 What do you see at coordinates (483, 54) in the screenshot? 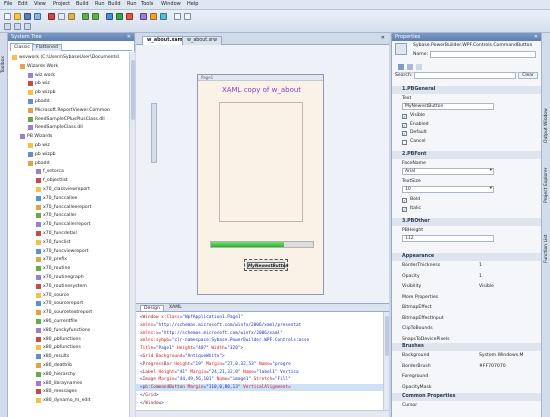
I see `name-field` at bounding box center [483, 54].